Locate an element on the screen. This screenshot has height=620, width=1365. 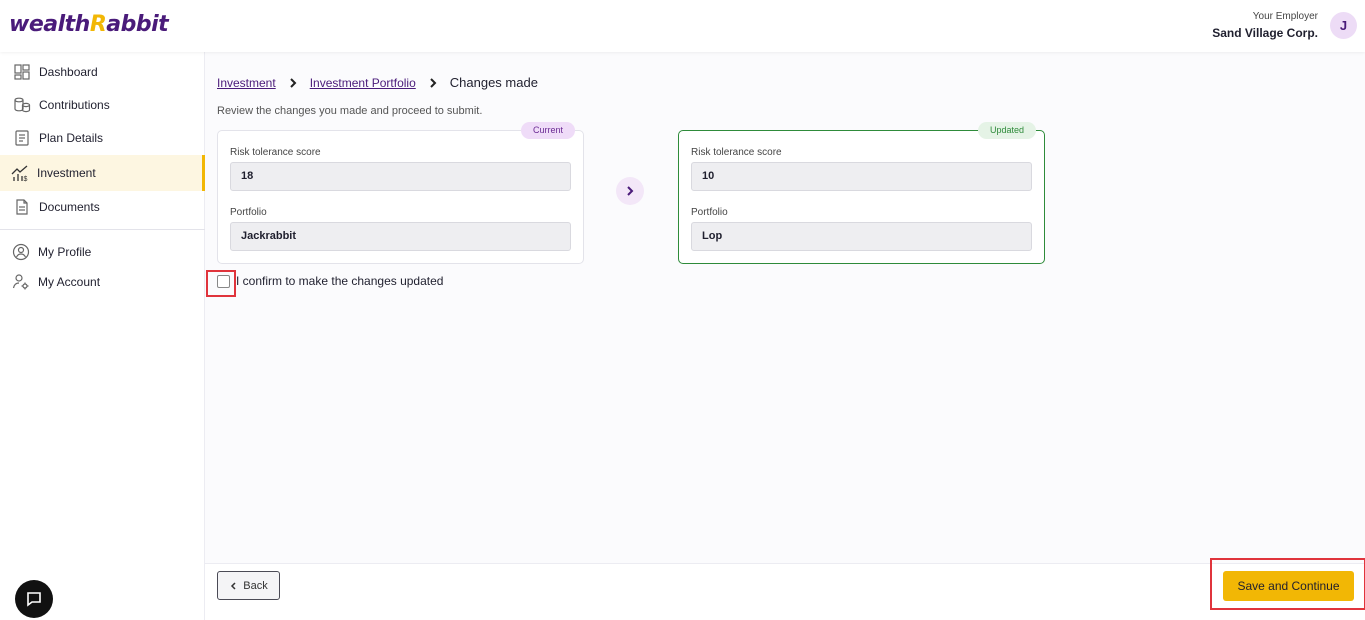
chat-button is located at coordinates (34, 599).